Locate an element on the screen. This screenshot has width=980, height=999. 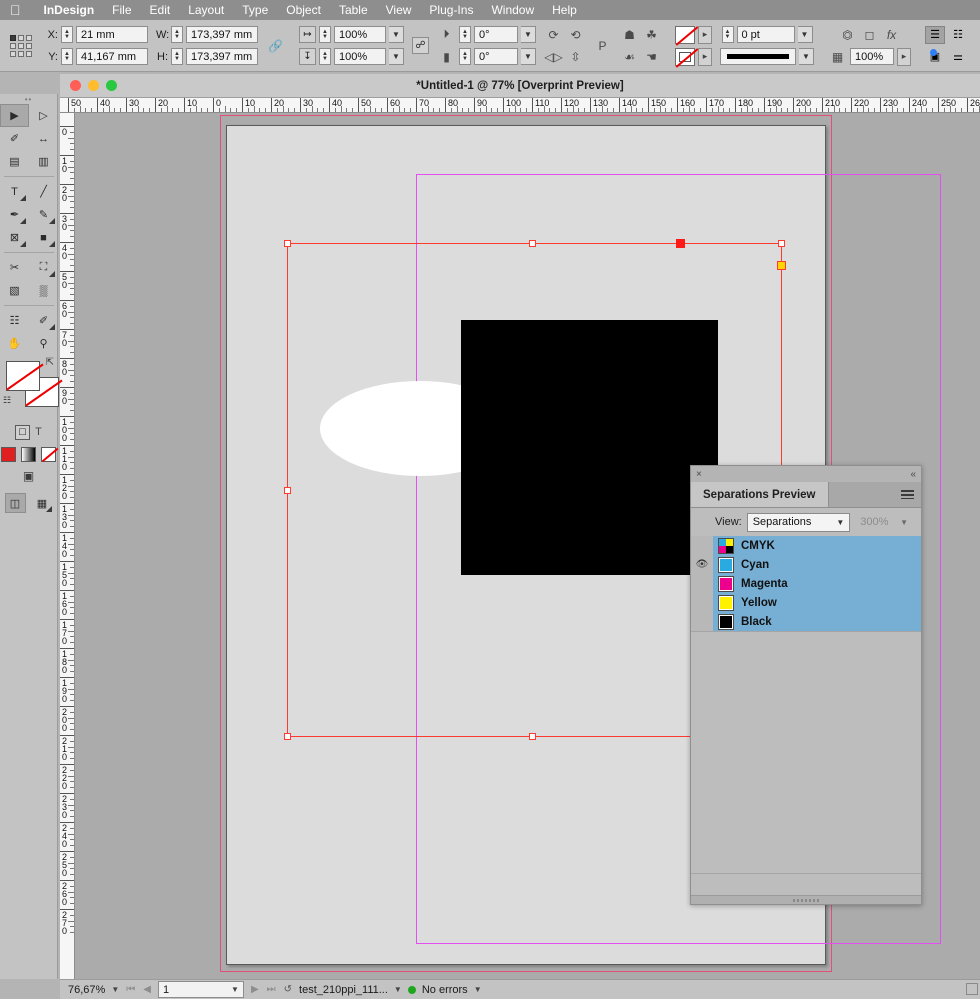
select-previous-object-icon: ☗ is located at coordinates (629, 34).